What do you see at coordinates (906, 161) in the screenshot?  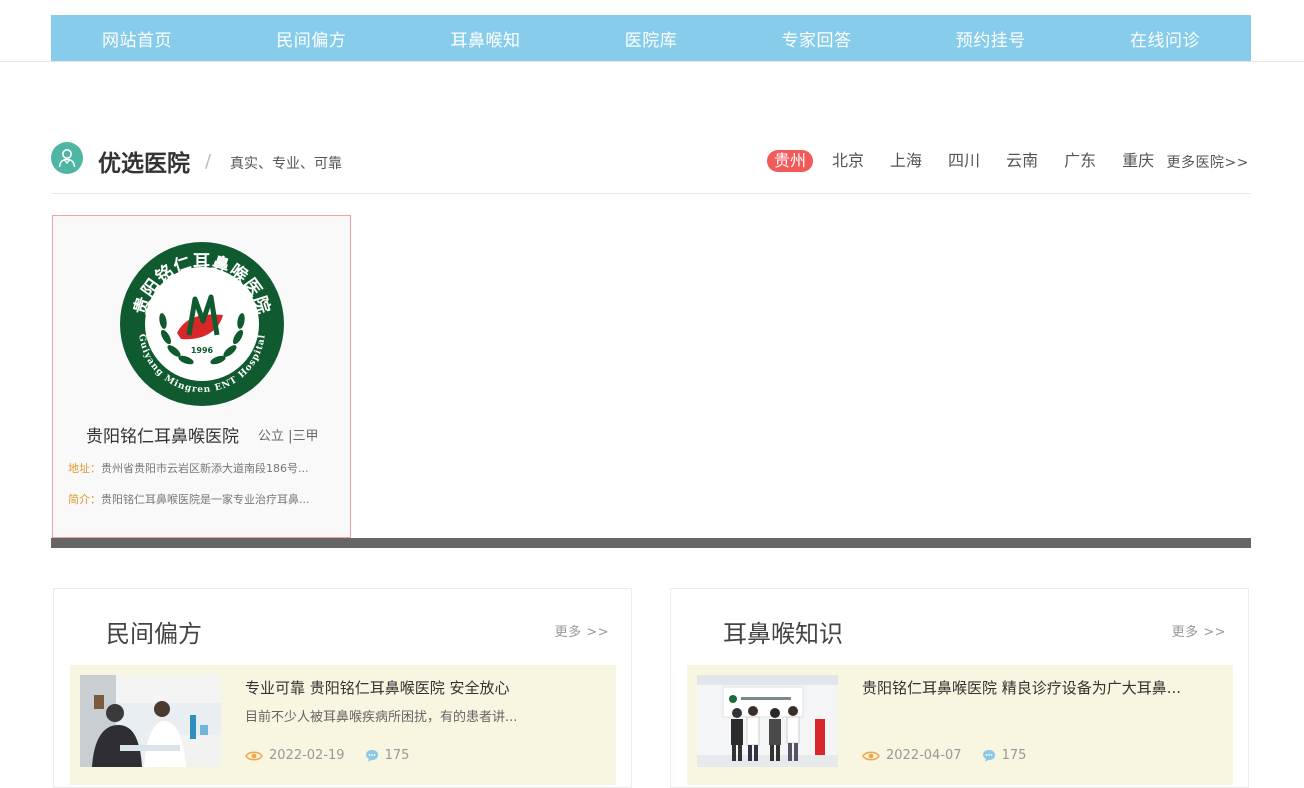 I see `city-tab-shanghai: 上海` at bounding box center [906, 161].